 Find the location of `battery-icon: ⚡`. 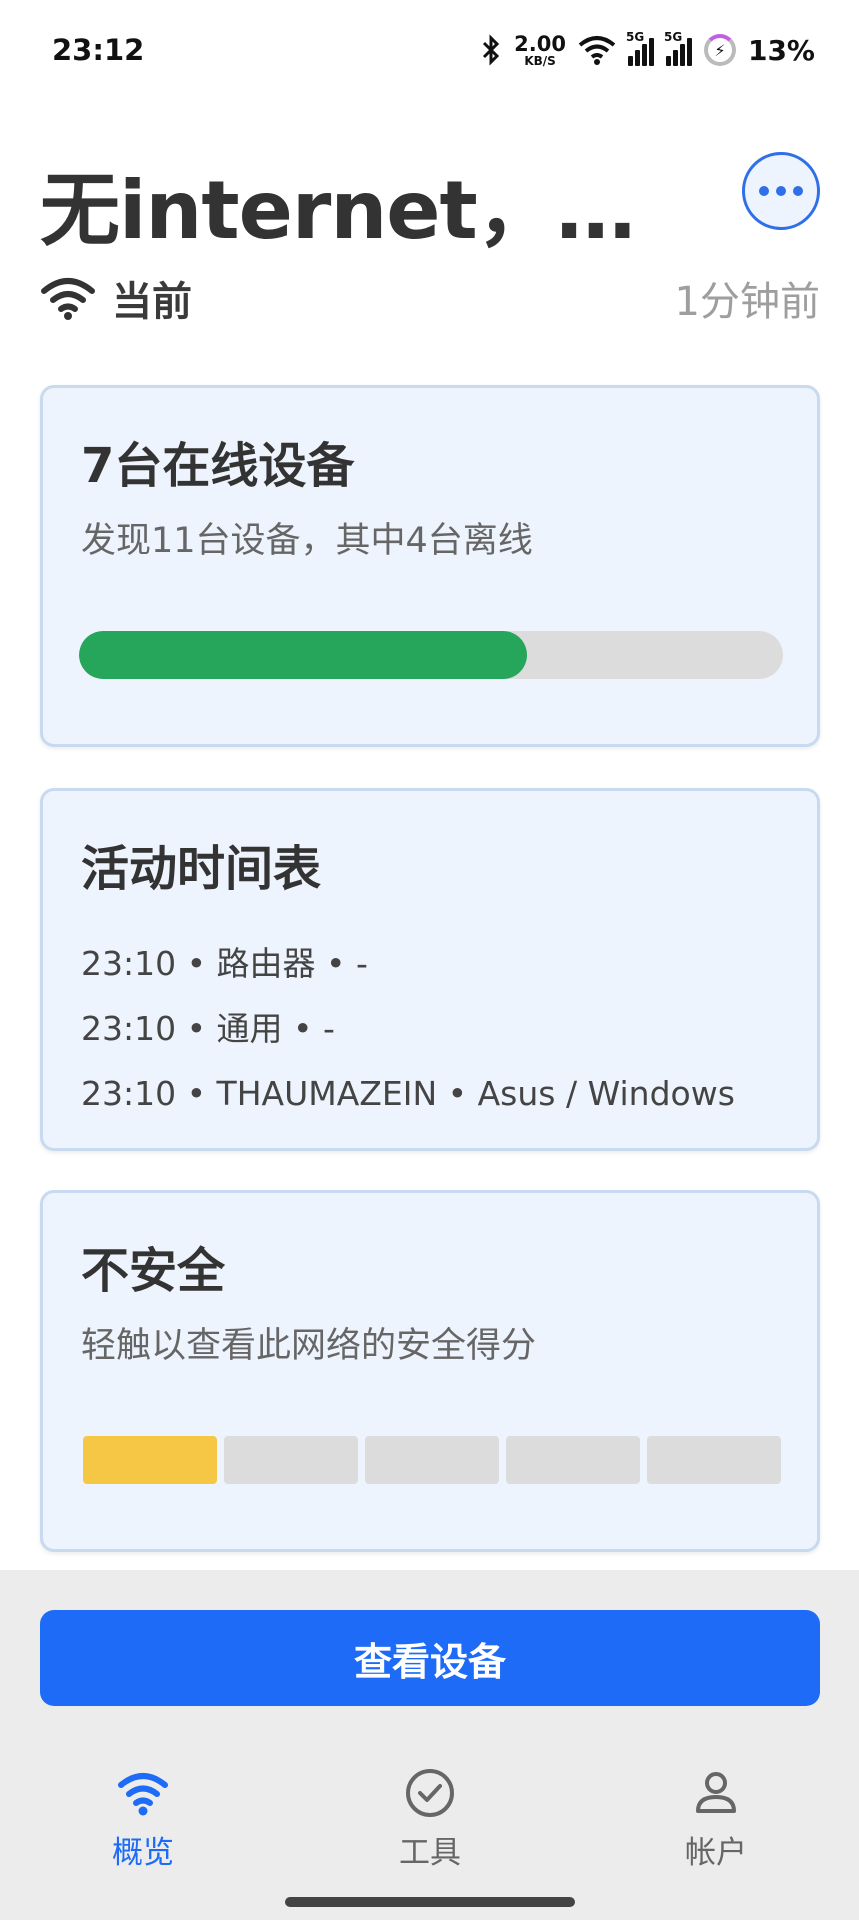

battery-icon: ⚡ is located at coordinates (719, 50).